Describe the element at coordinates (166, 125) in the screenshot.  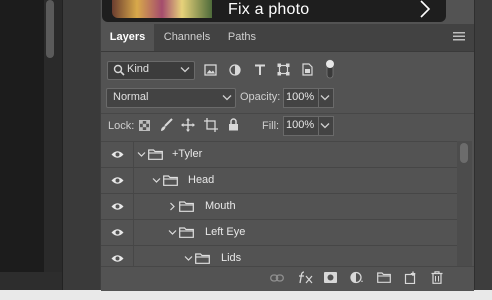
I see `lock-image-pixels-icon` at that location.